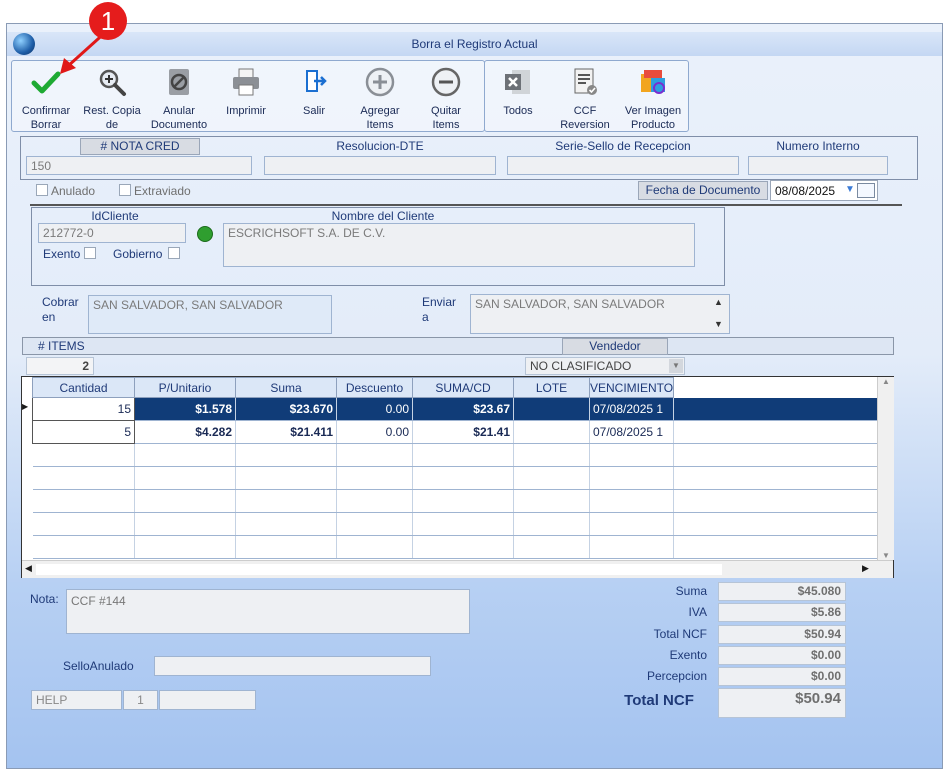  Describe the element at coordinates (316, 81) in the screenshot. I see `exit-door-icon` at that location.